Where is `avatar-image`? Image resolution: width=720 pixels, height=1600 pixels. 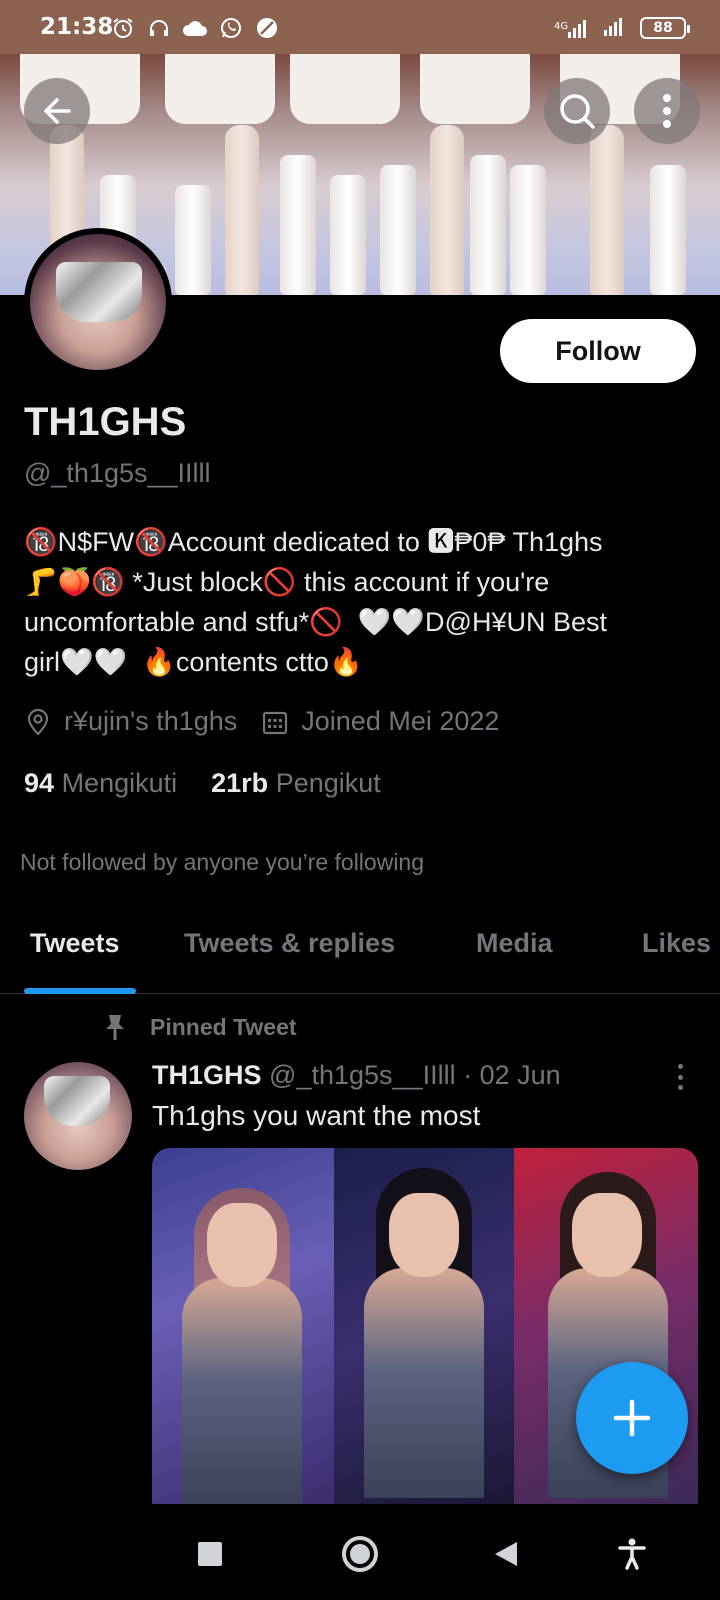
avatar-image is located at coordinates (98, 302).